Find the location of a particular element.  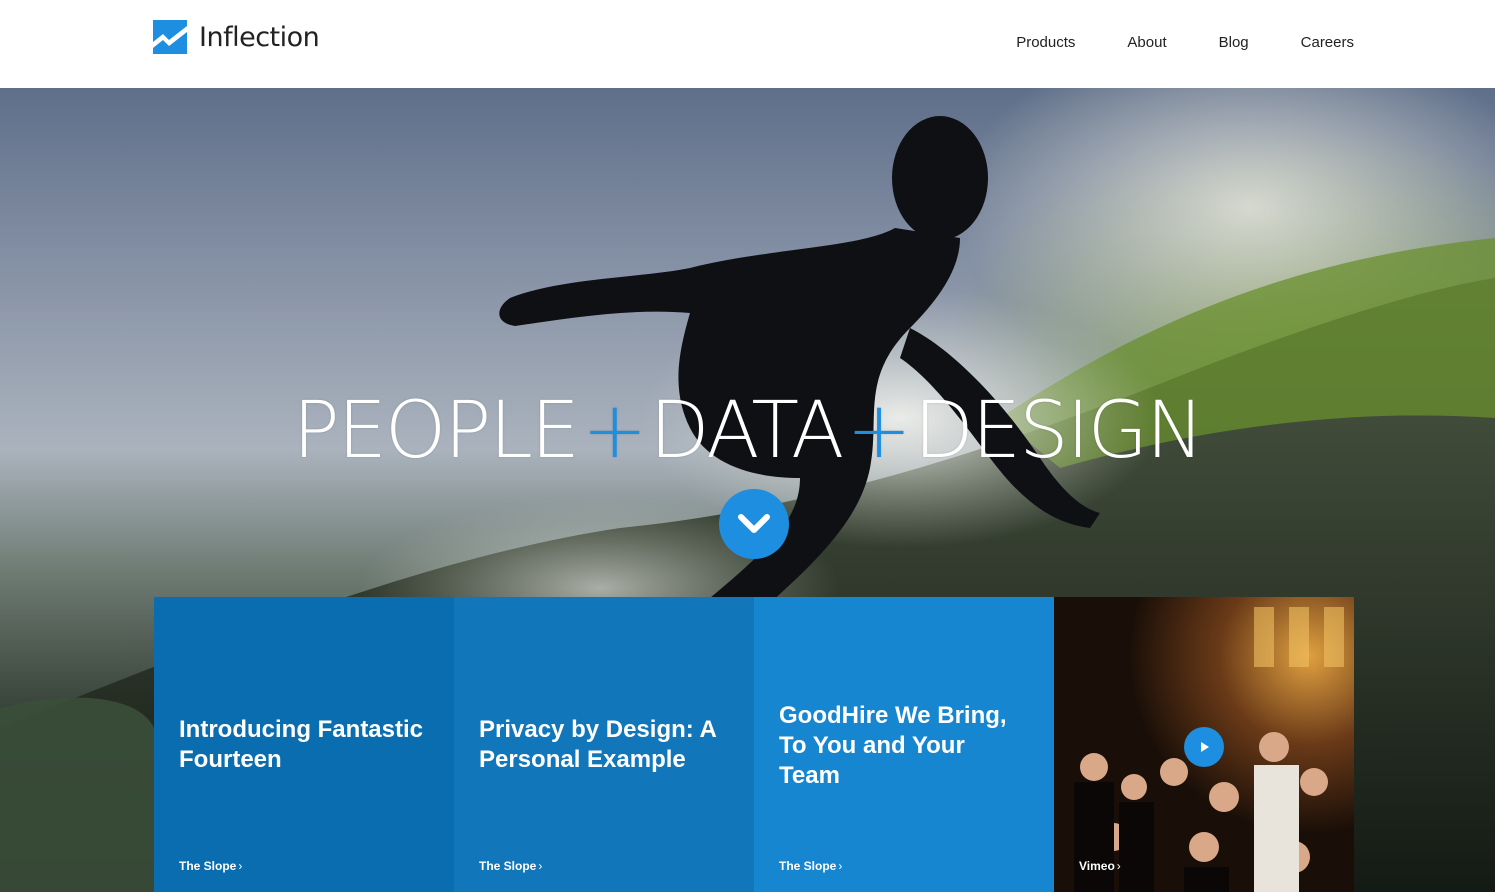

logo-wordmark: Inflection is located at coordinates (259, 37).